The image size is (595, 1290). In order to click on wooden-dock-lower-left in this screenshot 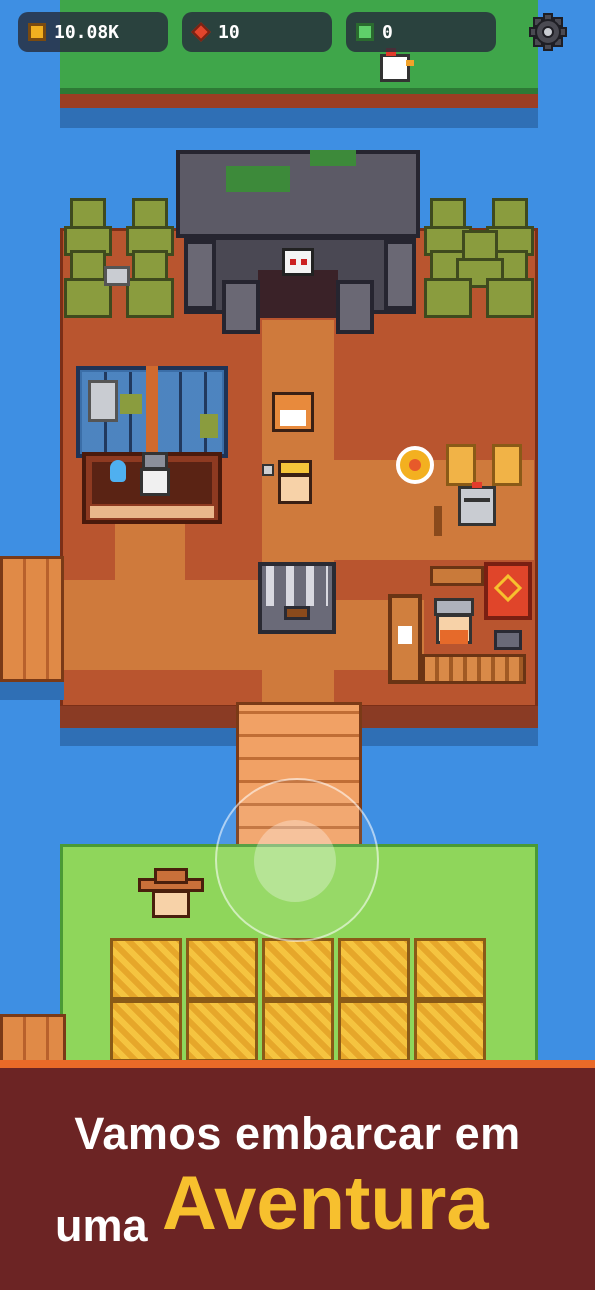, I will do `click(33, 1037)`.